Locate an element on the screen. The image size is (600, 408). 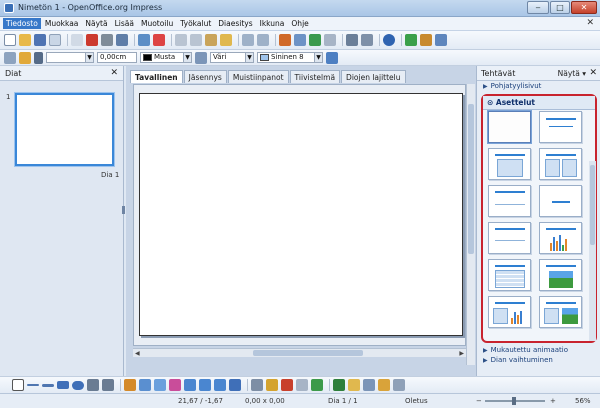
layout-title-text is located at coordinates (509, 201).